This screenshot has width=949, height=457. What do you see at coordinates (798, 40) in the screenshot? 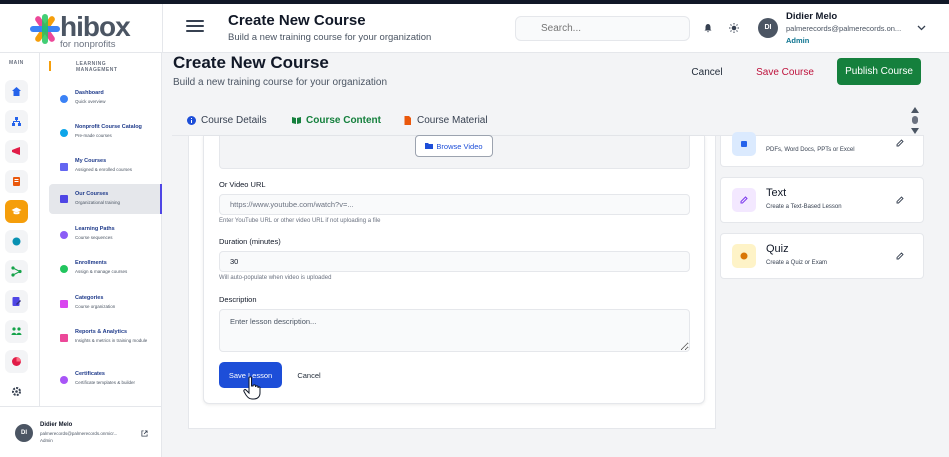
I see `user-role: Admin` at bounding box center [798, 40].